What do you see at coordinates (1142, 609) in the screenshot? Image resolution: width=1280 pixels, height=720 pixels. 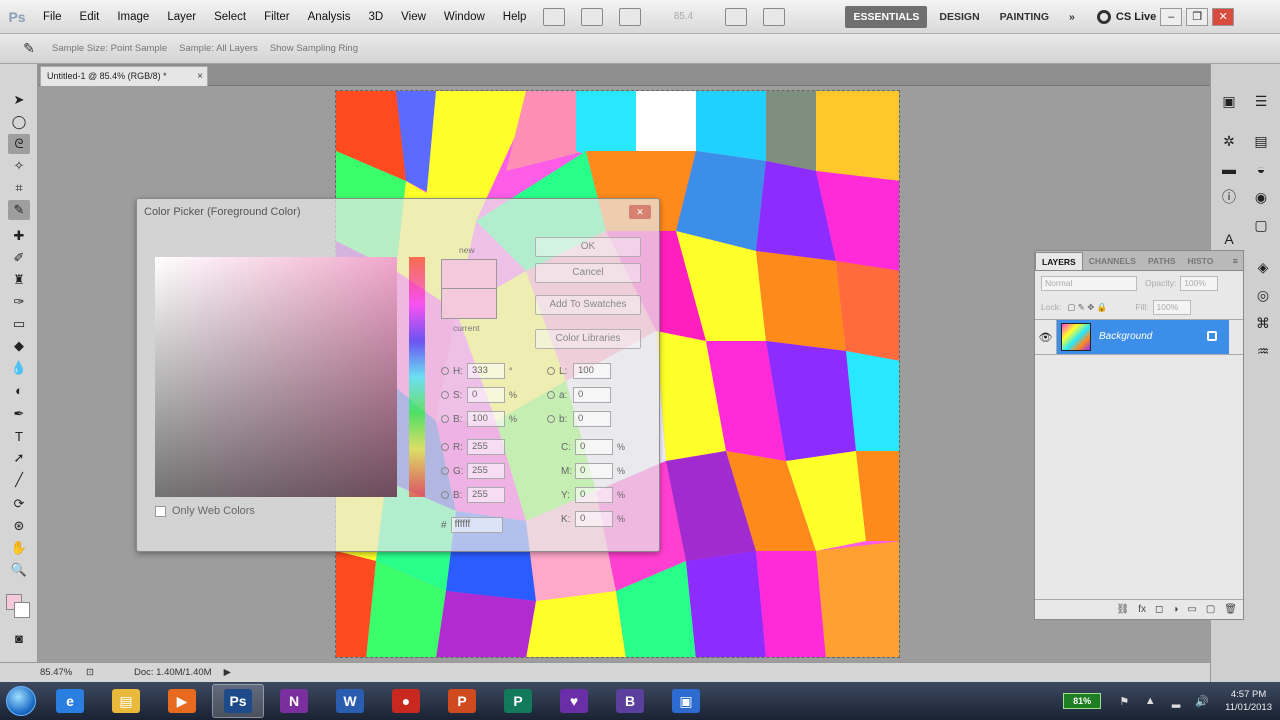 I see `layer-style-icon: fx` at bounding box center [1142, 609].